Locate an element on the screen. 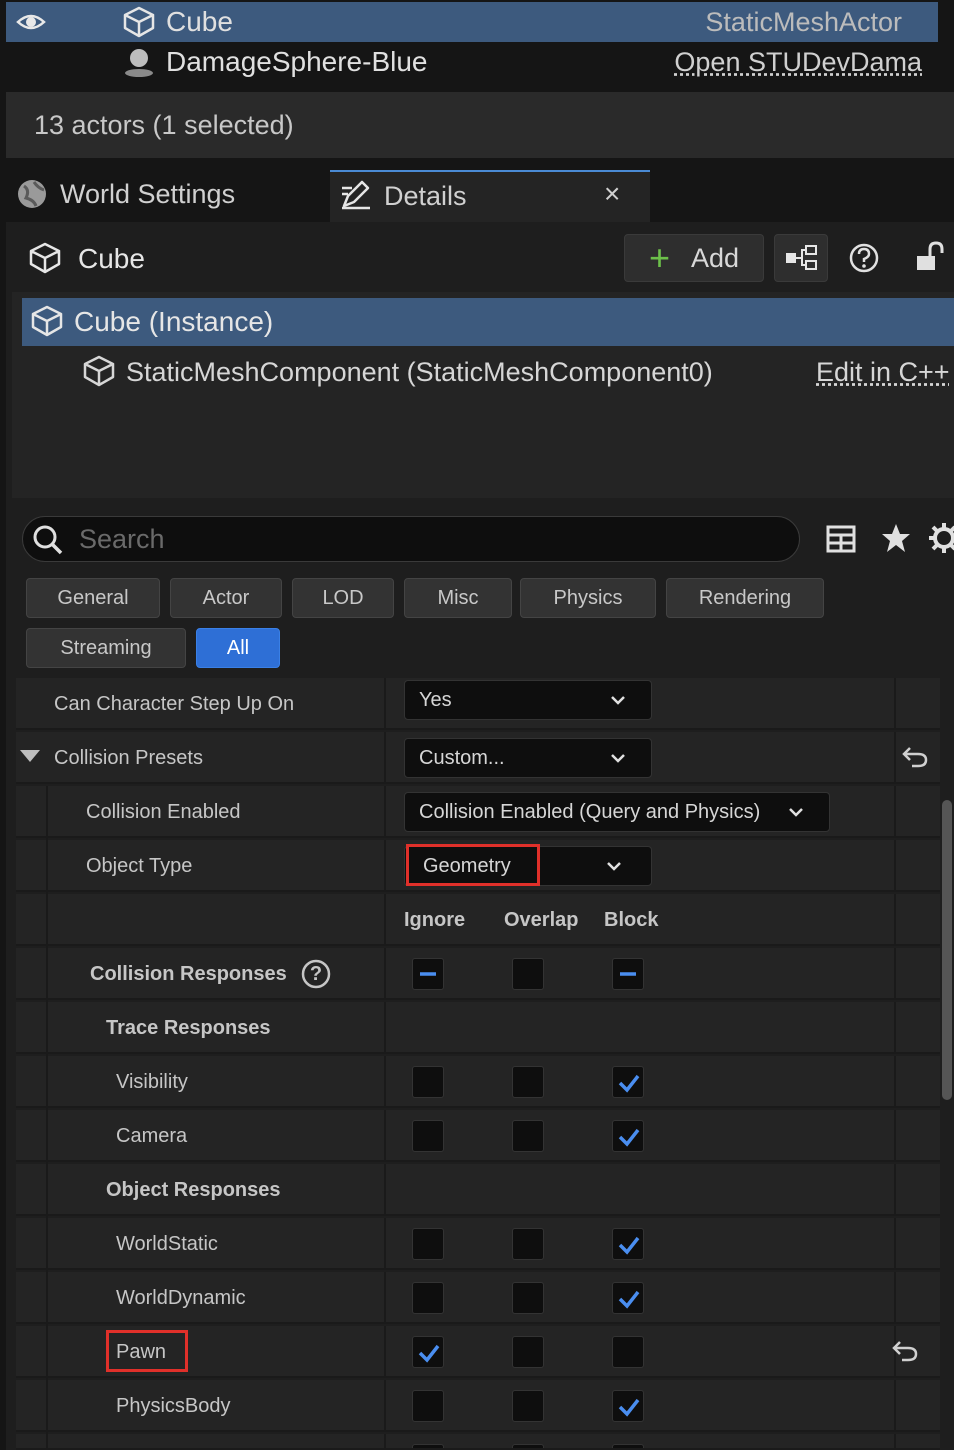 Image resolution: width=954 pixels, height=1450 pixels. response-row-worlddynamic: WorldDynamic is located at coordinates (478, 1299).